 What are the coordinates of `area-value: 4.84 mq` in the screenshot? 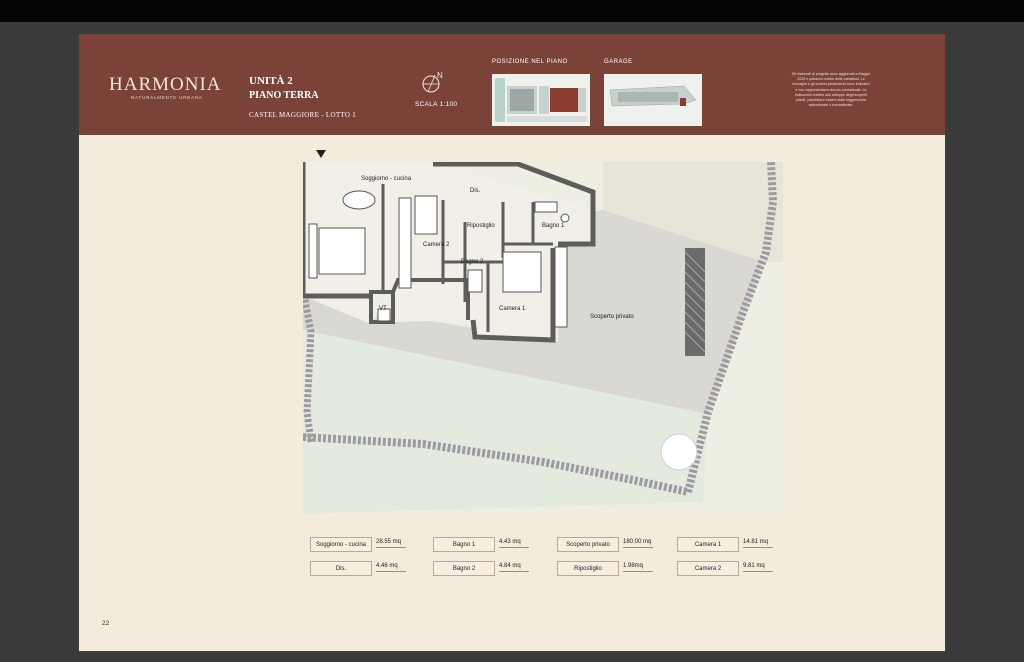 It's located at (510, 566).